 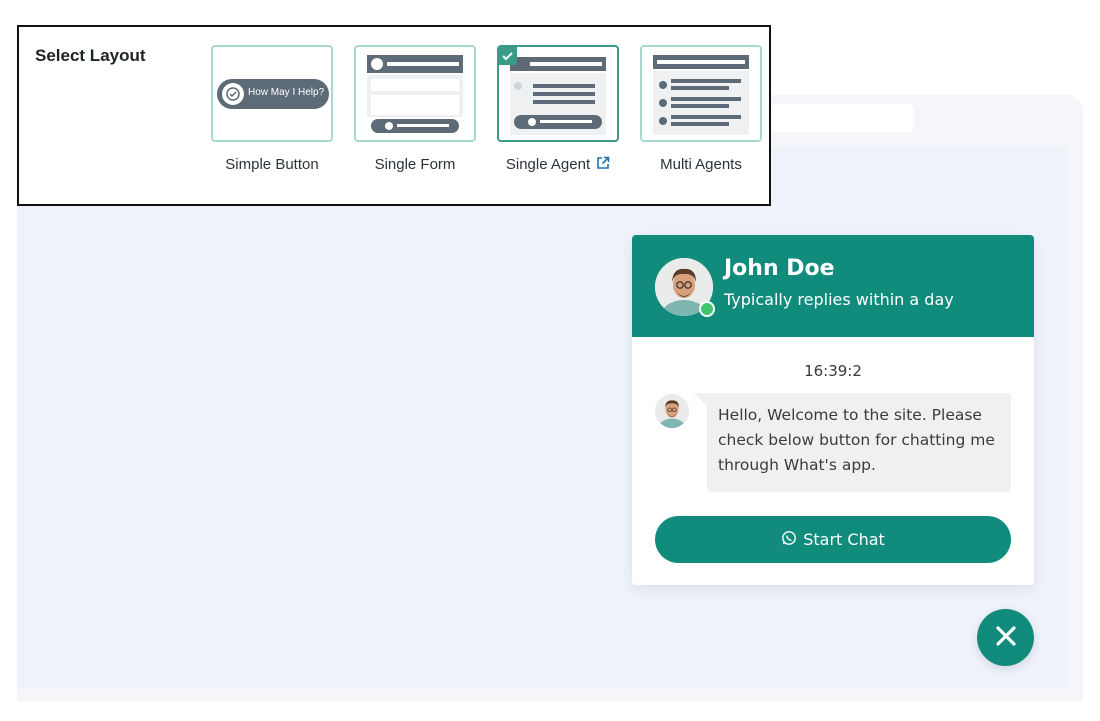 What do you see at coordinates (415, 93) in the screenshot?
I see `layout-thumb-single-form` at bounding box center [415, 93].